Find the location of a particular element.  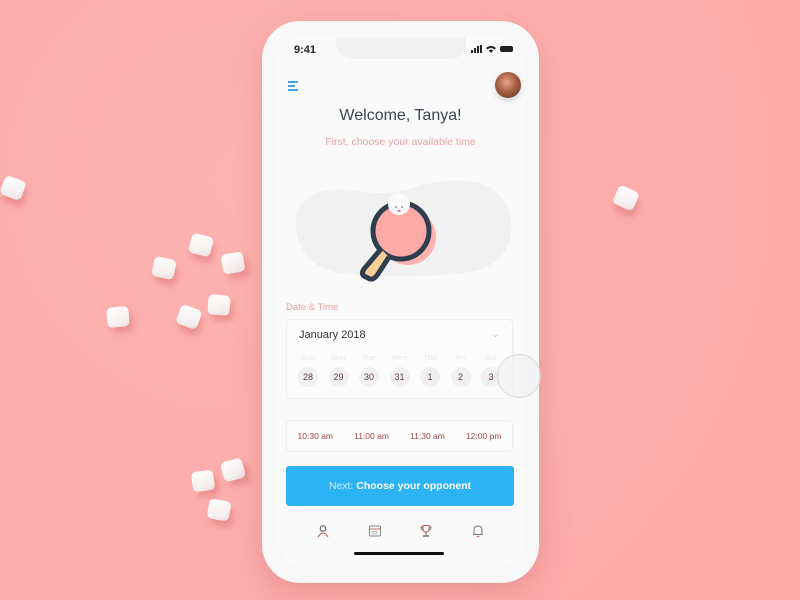

day-name: Sun is located at coordinates (308, 357).